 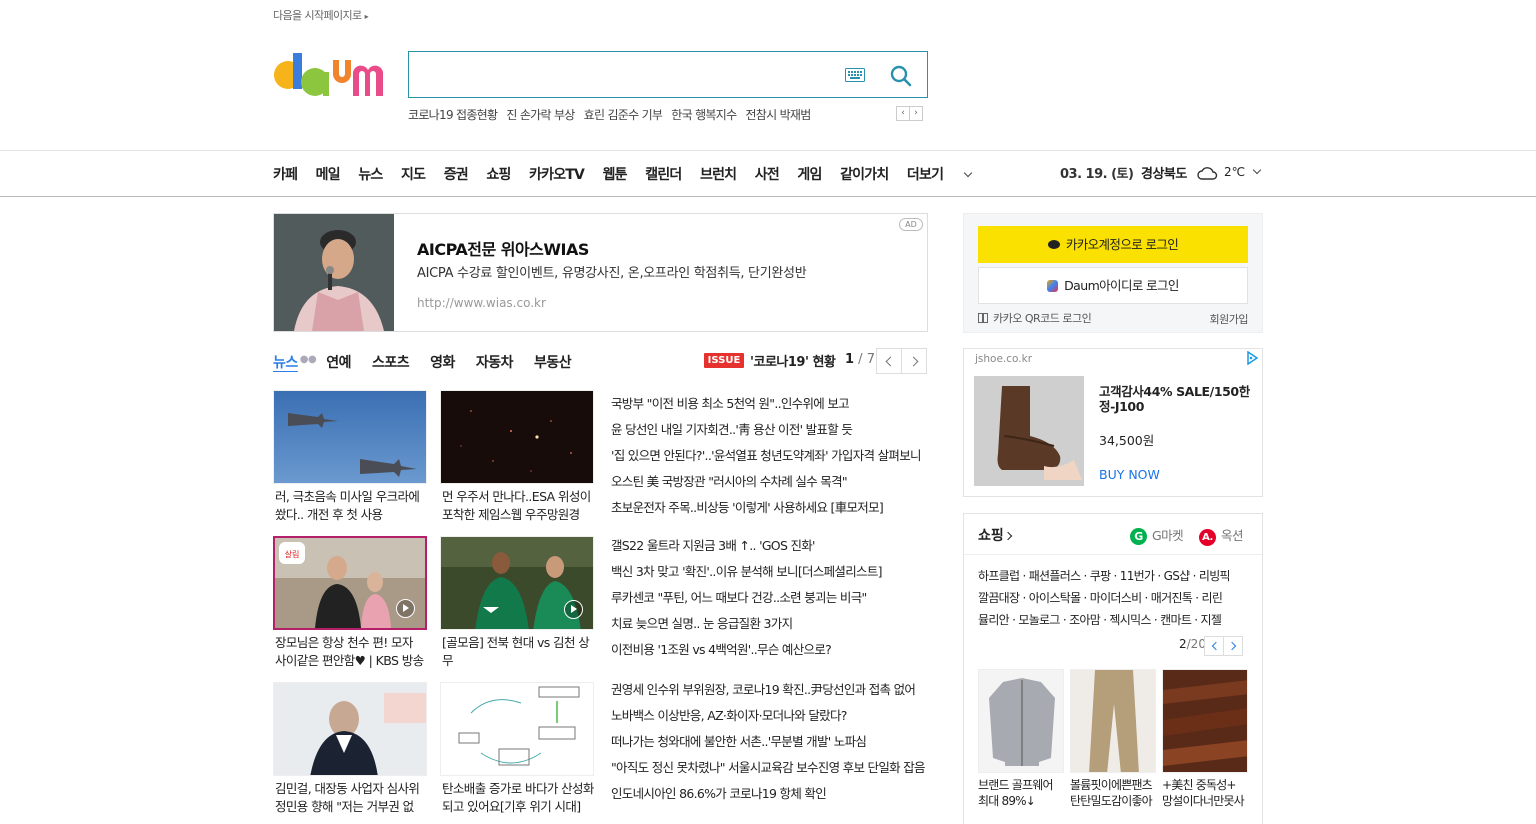 I want to click on shopping-mall-row: 뮬리안 · 모놀로그 · 조아맘 · 젝시믹스 · 캔마트 · 지젤, so click(x=1115, y=620).